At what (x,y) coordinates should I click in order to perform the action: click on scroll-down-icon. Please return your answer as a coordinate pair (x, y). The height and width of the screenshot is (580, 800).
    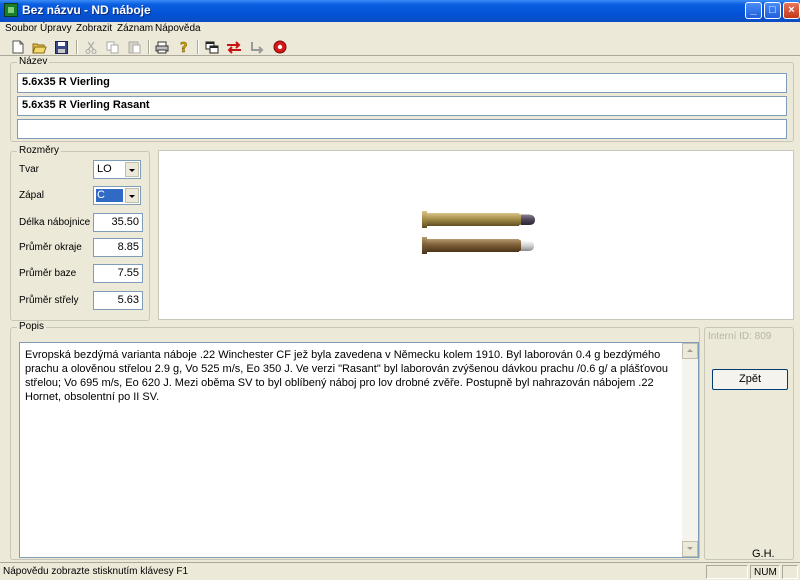
    Looking at the image, I should click on (690, 549).